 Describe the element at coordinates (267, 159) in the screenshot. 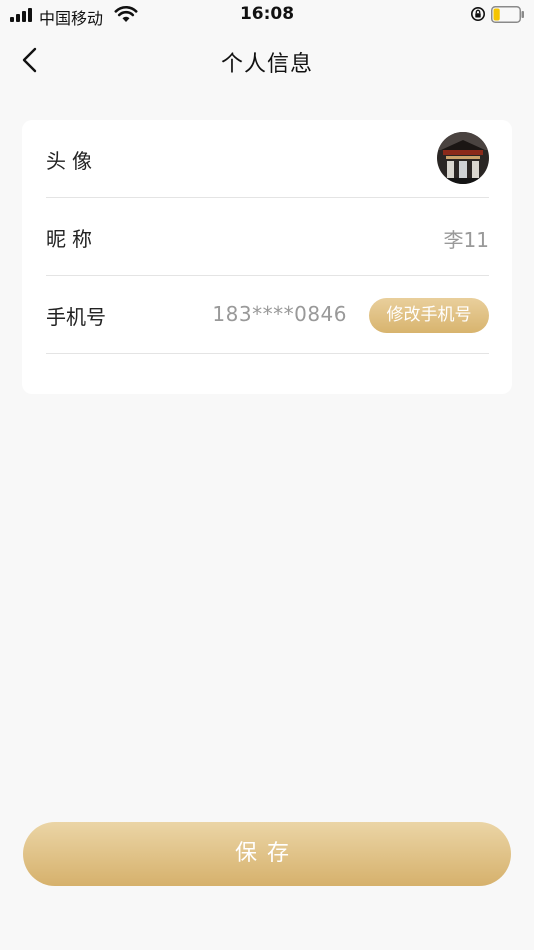

I see `avatar-row: 头像` at that location.